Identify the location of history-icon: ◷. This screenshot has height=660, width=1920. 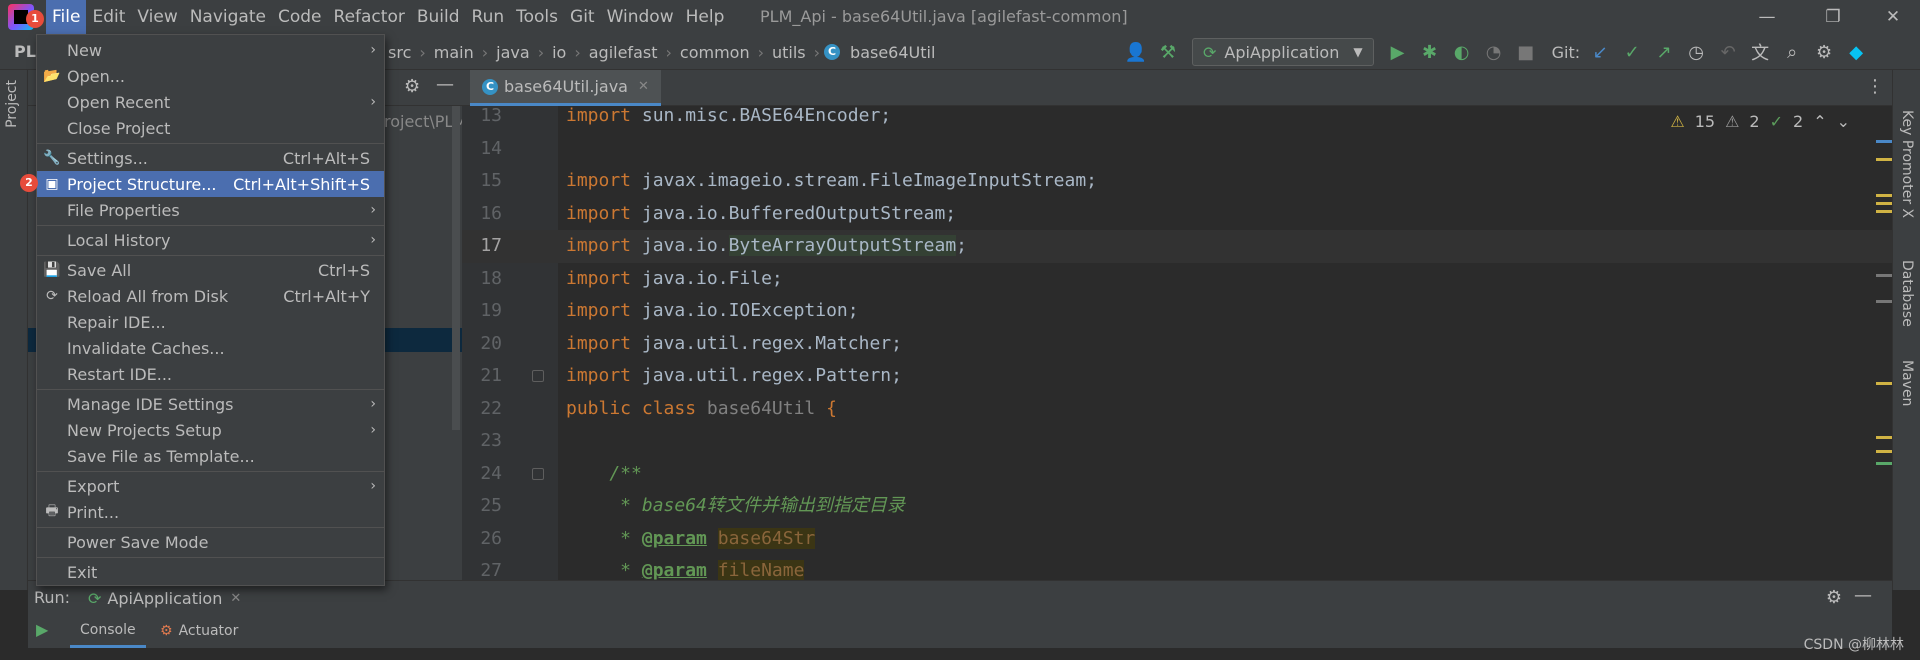
(1696, 52).